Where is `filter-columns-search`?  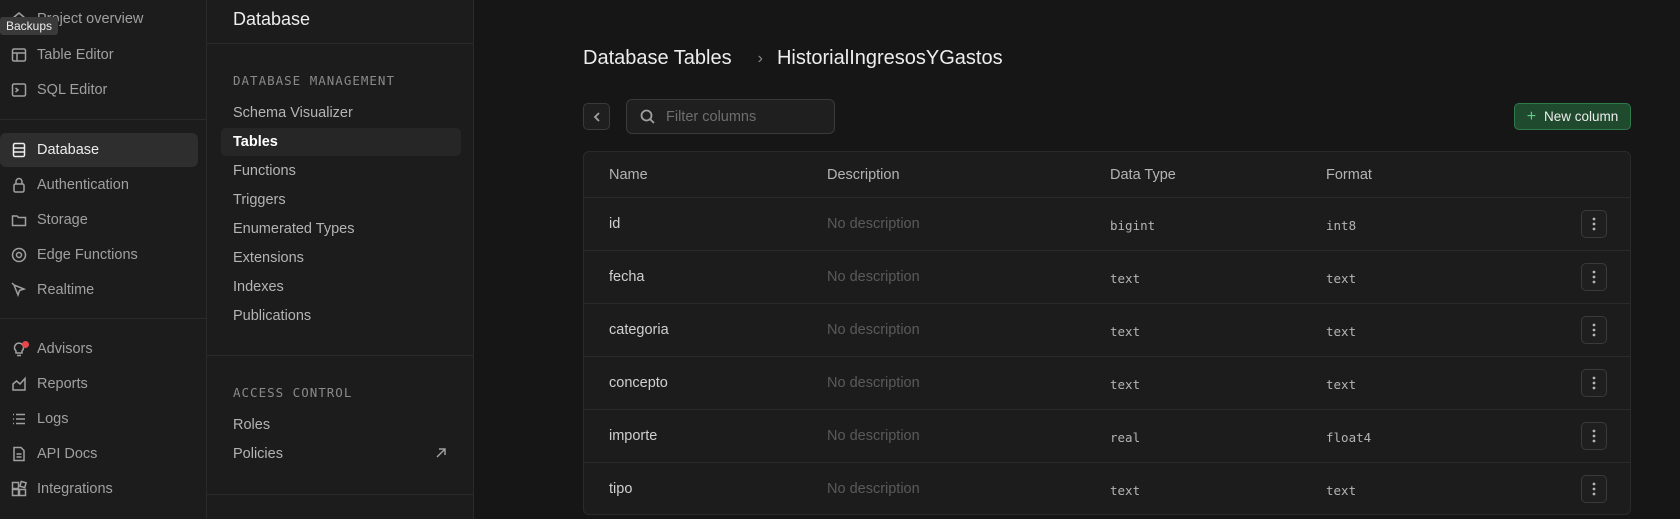 filter-columns-search is located at coordinates (730, 116).